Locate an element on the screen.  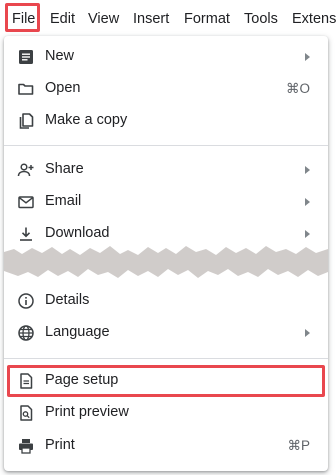
document-icon is located at coordinates (26, 57).